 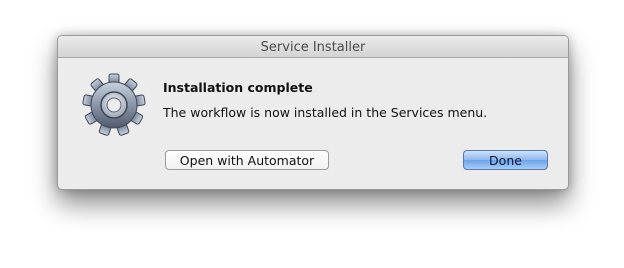 What do you see at coordinates (247, 160) in the screenshot?
I see `open-with-automator-button: Open with Automator` at bounding box center [247, 160].